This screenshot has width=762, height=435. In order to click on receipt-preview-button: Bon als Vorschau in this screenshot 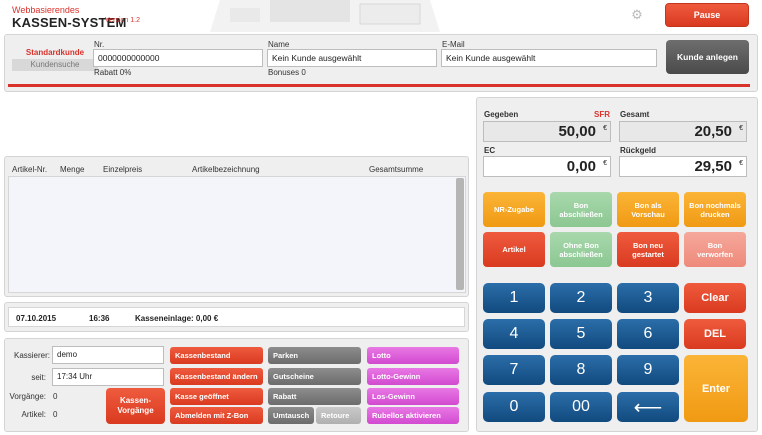, I will do `click(648, 209)`.